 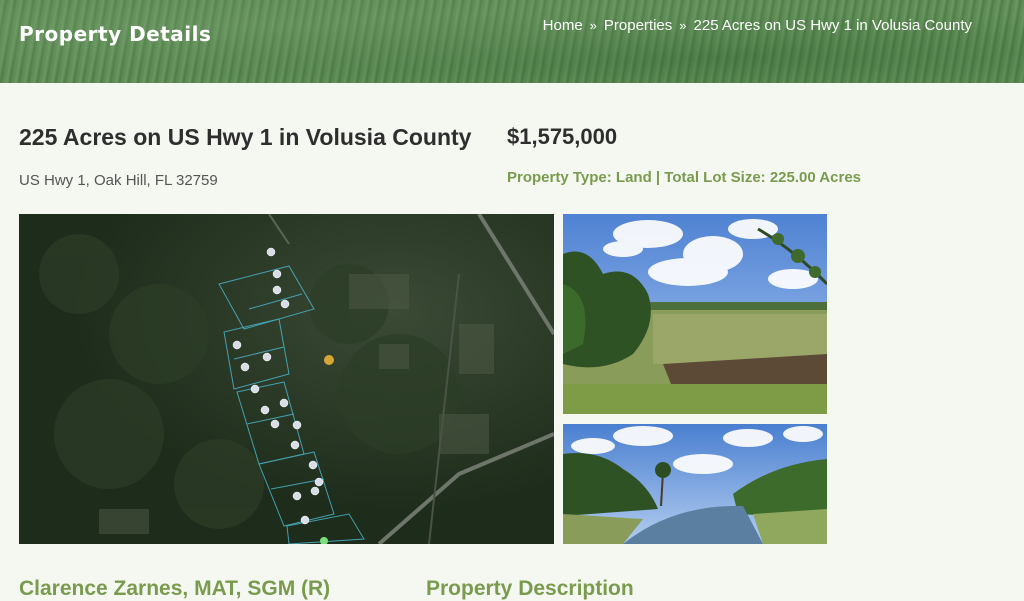 What do you see at coordinates (245, 137) in the screenshot?
I see `property-title: 225 Acres on US Hwy 1 in Volusia County` at bounding box center [245, 137].